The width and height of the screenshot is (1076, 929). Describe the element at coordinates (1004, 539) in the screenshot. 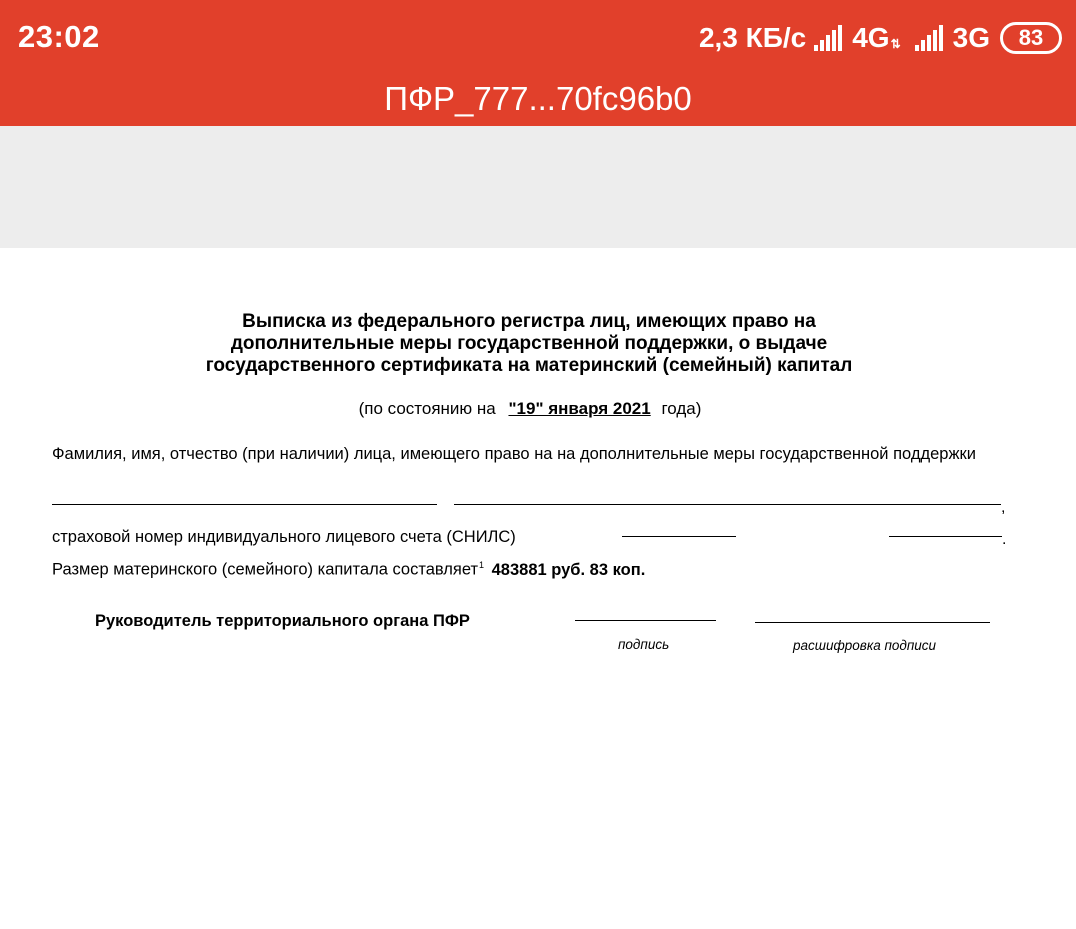

I see `snils-period: .` at that location.